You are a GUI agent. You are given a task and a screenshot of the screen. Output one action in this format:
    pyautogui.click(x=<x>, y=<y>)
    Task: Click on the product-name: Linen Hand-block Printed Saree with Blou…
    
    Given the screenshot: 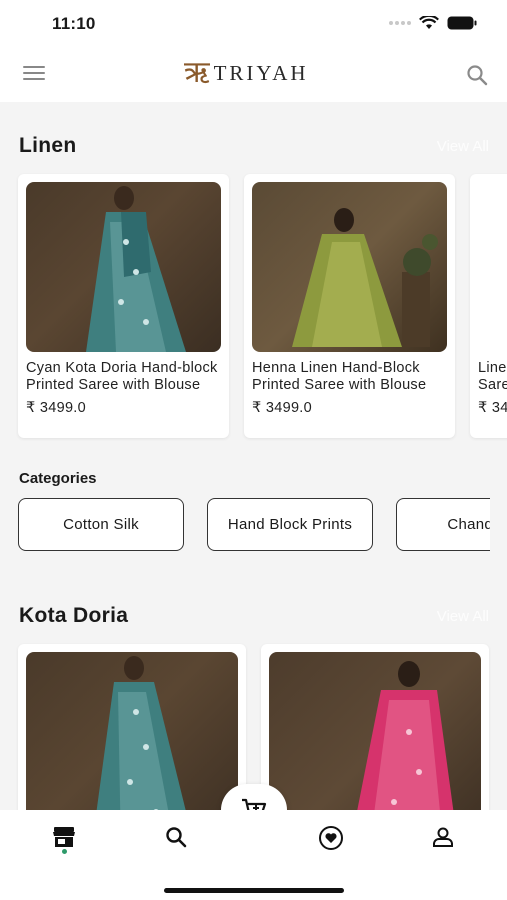 What is the action you would take?
    pyautogui.click(x=492, y=376)
    